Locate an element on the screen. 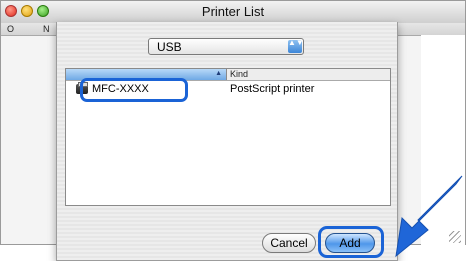 The width and height of the screenshot is (466, 261). printer-kind: PostScript printer is located at coordinates (272, 89).